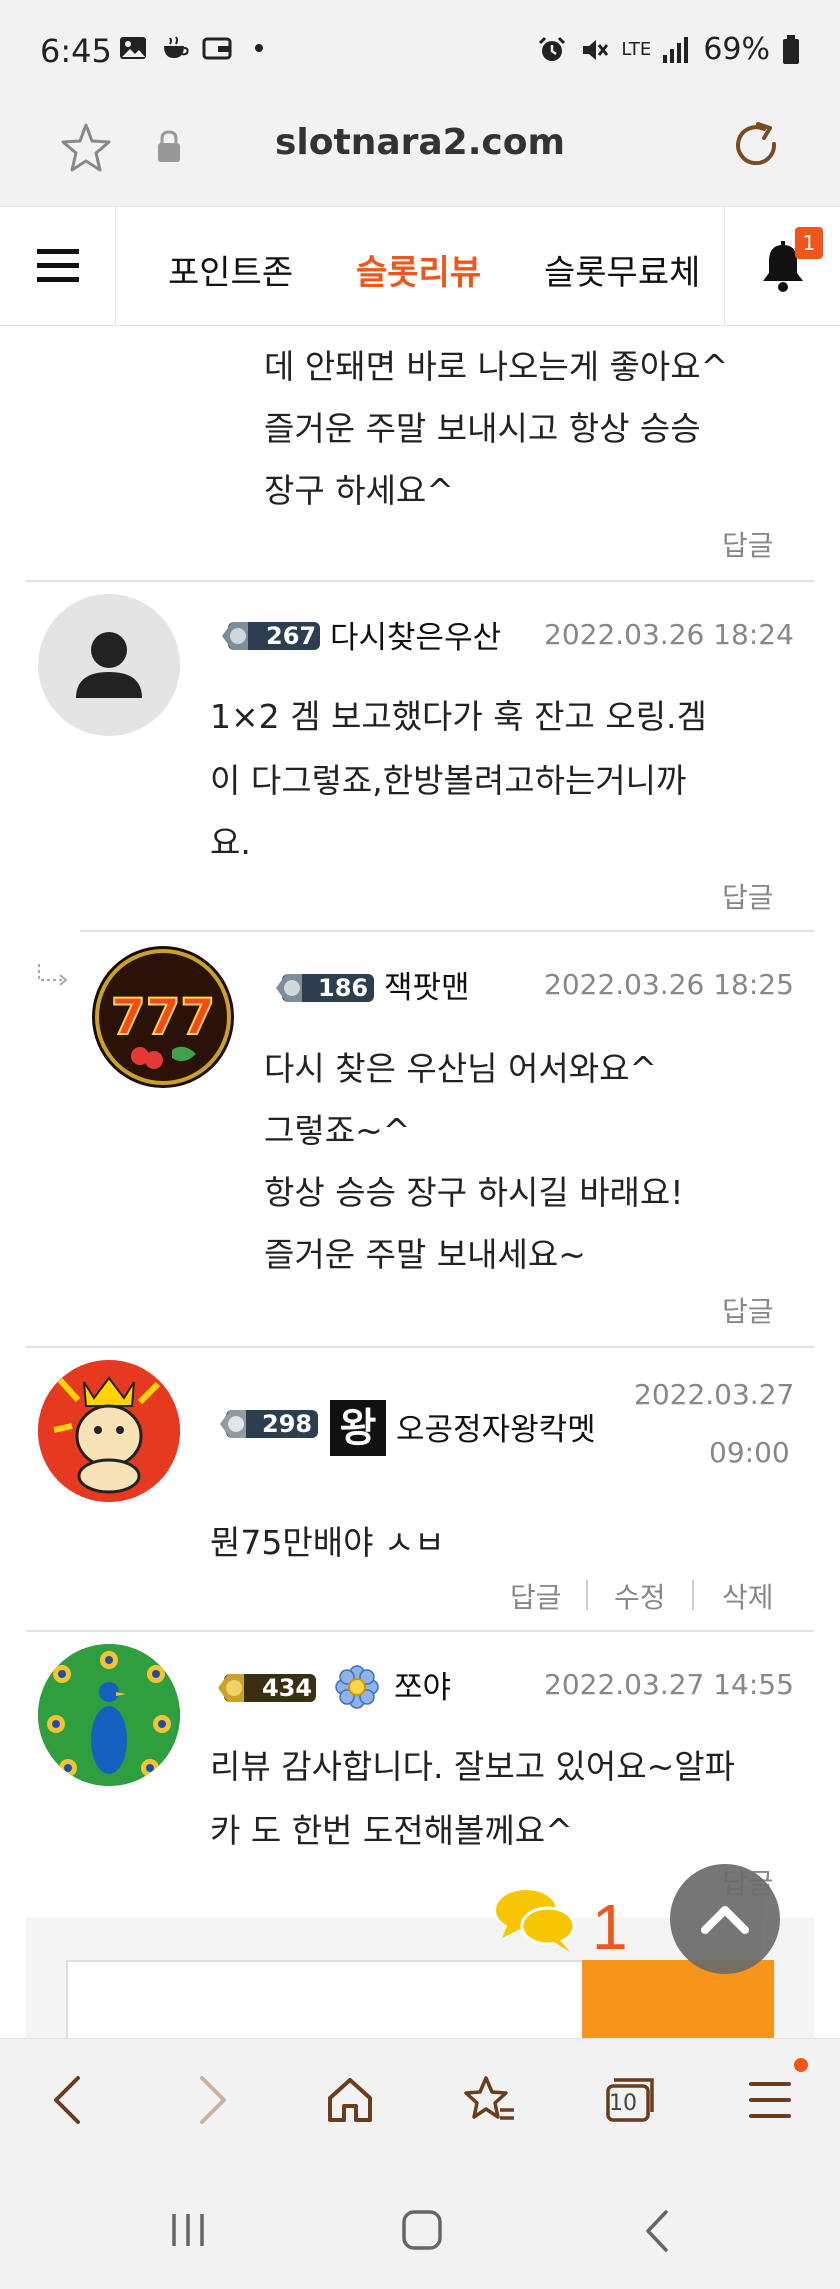 Image resolution: width=840 pixels, height=2289 pixels. What do you see at coordinates (291, 636) in the screenshot?
I see `level-number: 267` at bounding box center [291, 636].